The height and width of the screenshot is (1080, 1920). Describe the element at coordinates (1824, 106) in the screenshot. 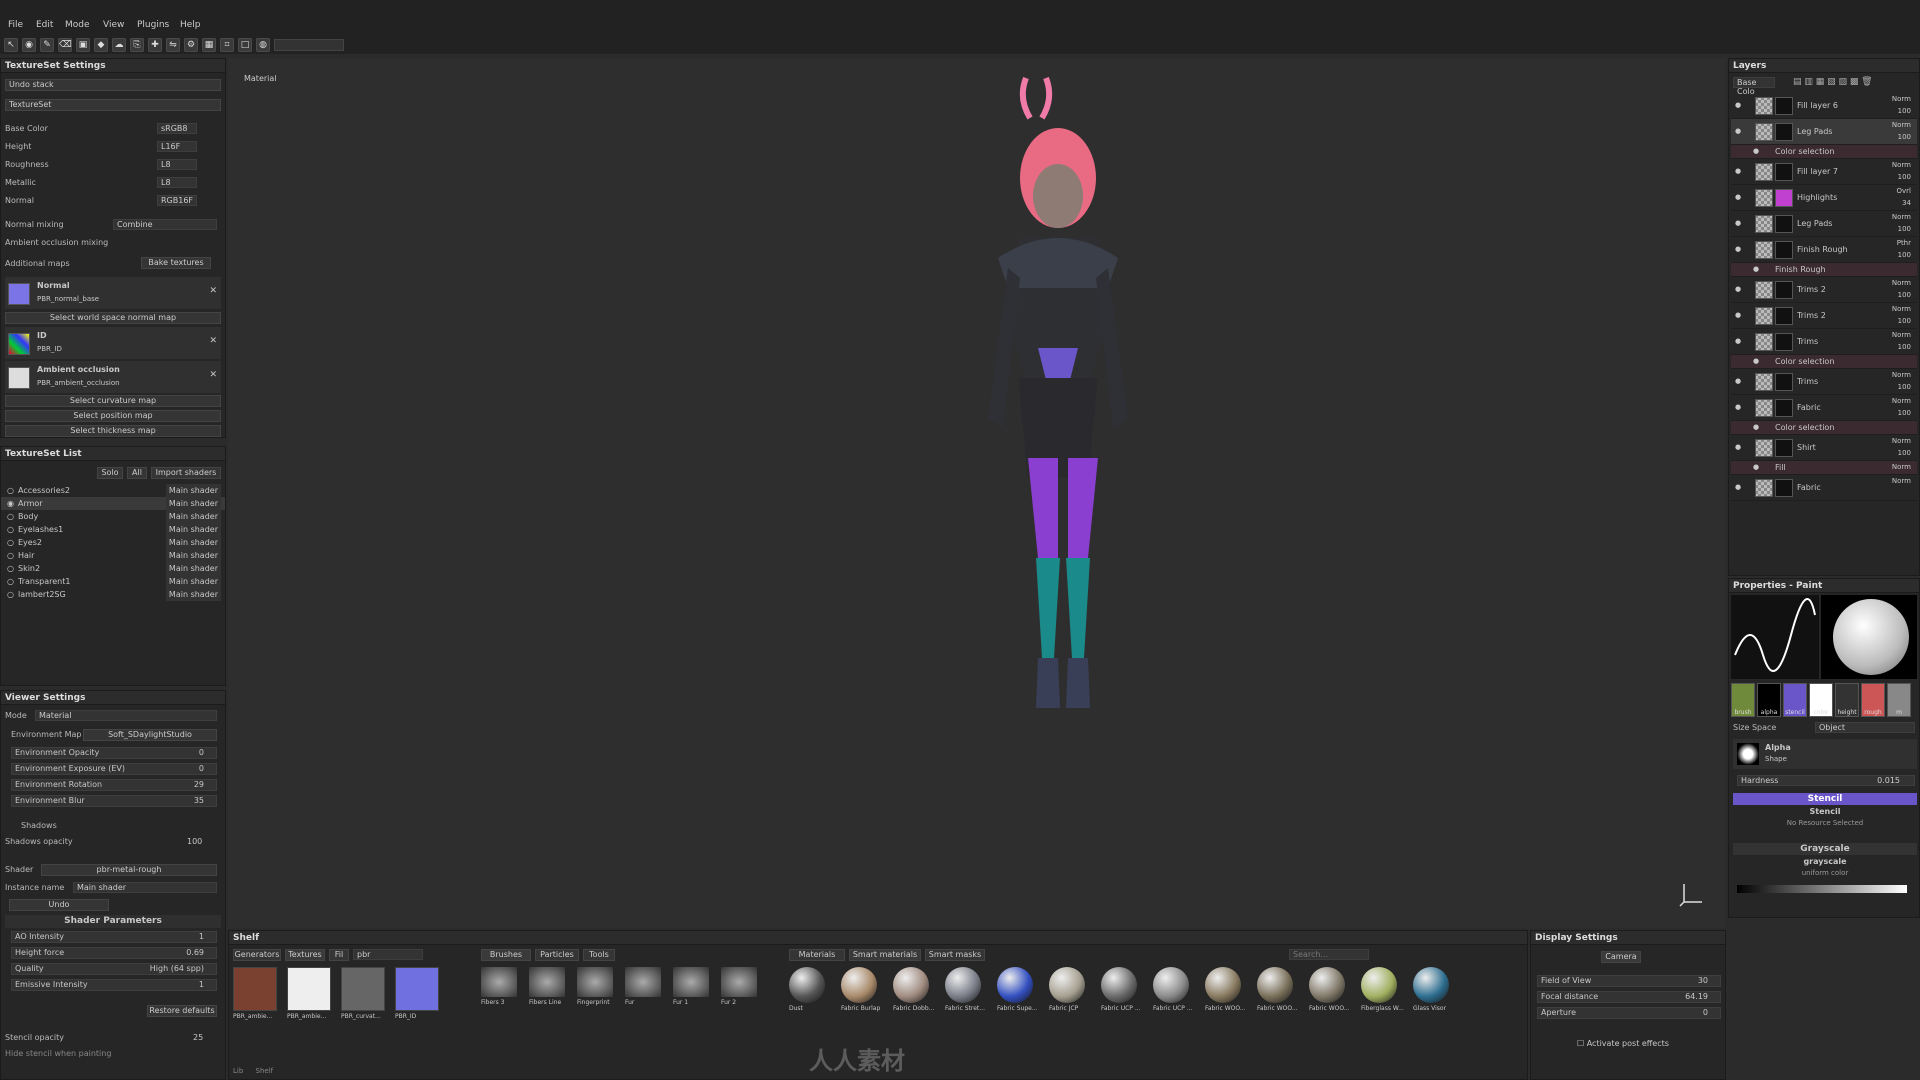

I see `layer-row: ● Fill layer 6 Norm 100` at that location.